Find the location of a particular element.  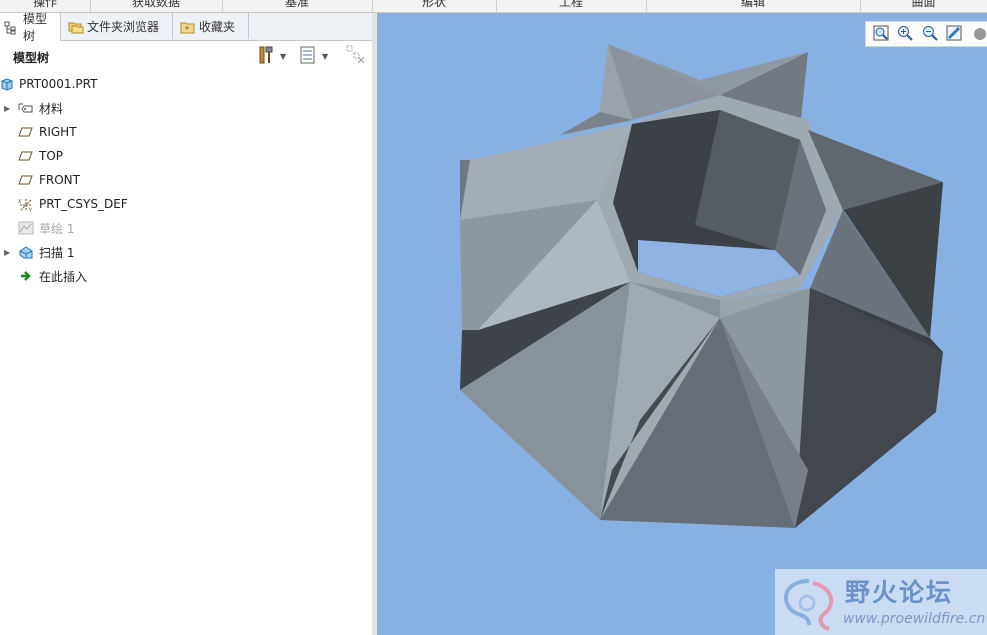

settings-dropdown-button: ▼ is located at coordinates (272, 56).